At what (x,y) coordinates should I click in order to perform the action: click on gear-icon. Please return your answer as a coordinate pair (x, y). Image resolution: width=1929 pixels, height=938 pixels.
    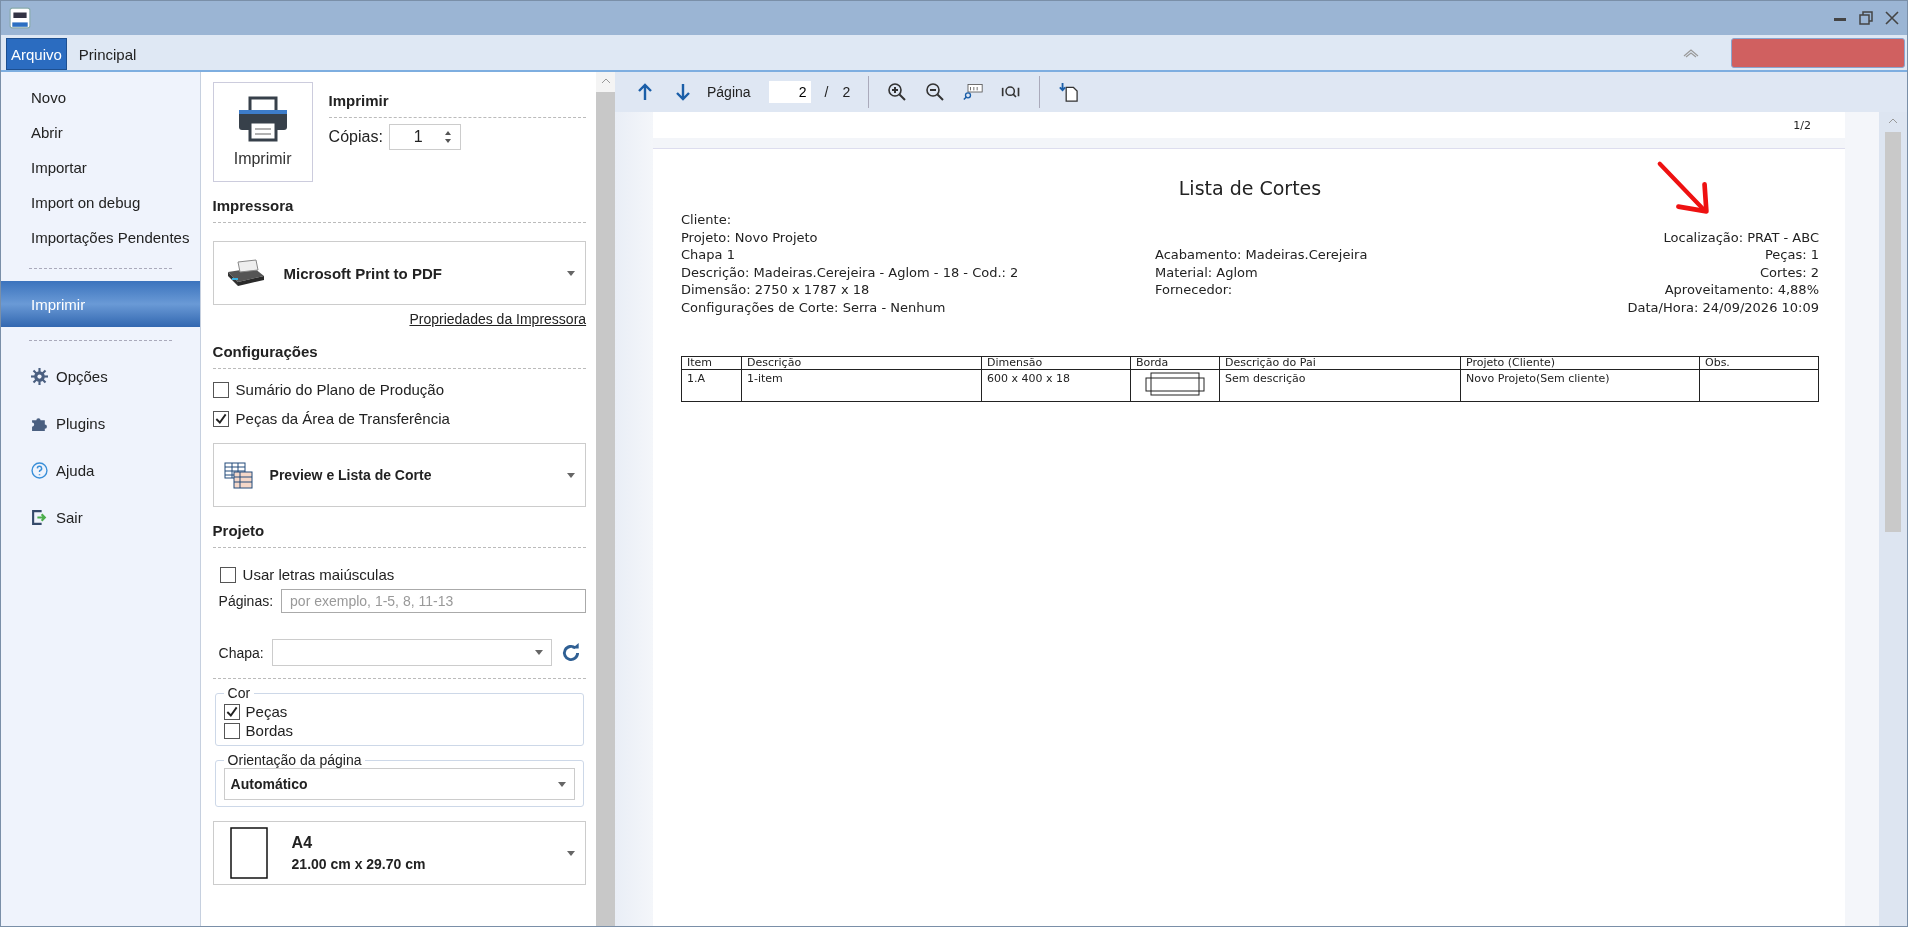
    Looking at the image, I should click on (39, 376).